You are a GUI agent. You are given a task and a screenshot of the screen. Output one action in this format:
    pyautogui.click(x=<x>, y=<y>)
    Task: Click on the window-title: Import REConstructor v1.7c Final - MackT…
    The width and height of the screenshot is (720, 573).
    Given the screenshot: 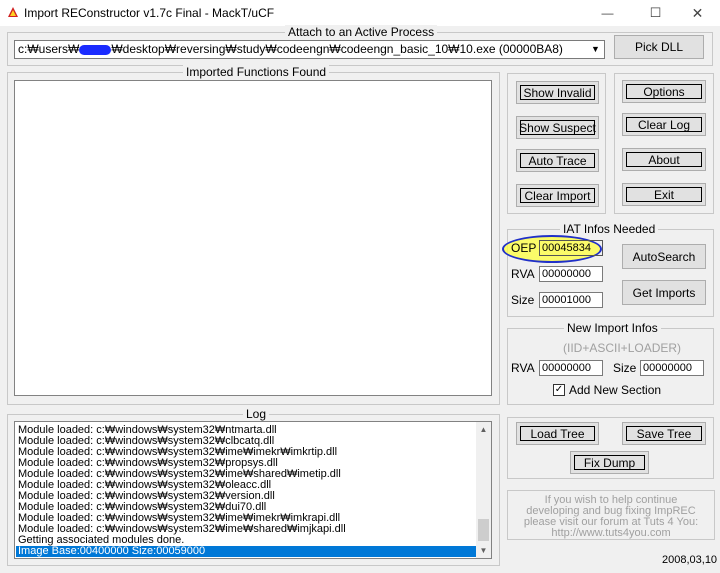 What is the action you would take?
    pyautogui.click(x=149, y=13)
    